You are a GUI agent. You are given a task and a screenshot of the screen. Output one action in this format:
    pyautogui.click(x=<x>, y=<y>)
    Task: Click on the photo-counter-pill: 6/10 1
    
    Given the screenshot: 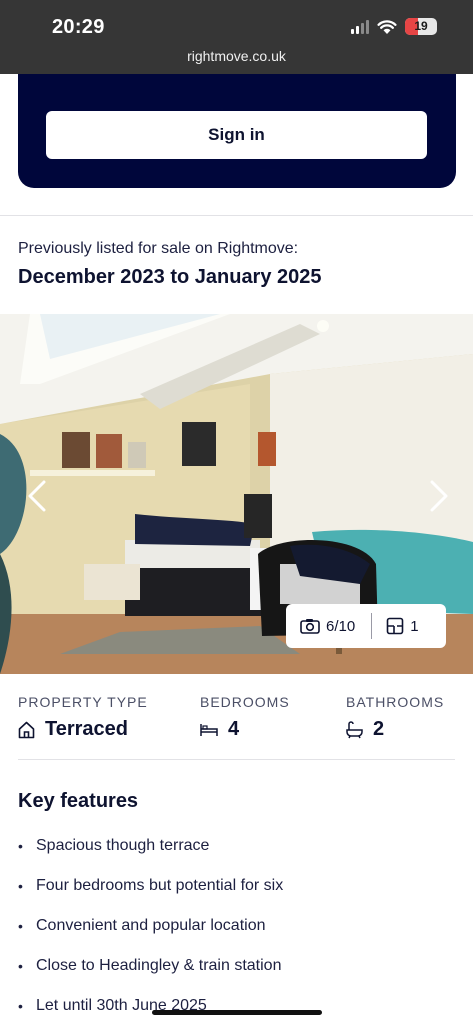 What is the action you would take?
    pyautogui.click(x=366, y=626)
    